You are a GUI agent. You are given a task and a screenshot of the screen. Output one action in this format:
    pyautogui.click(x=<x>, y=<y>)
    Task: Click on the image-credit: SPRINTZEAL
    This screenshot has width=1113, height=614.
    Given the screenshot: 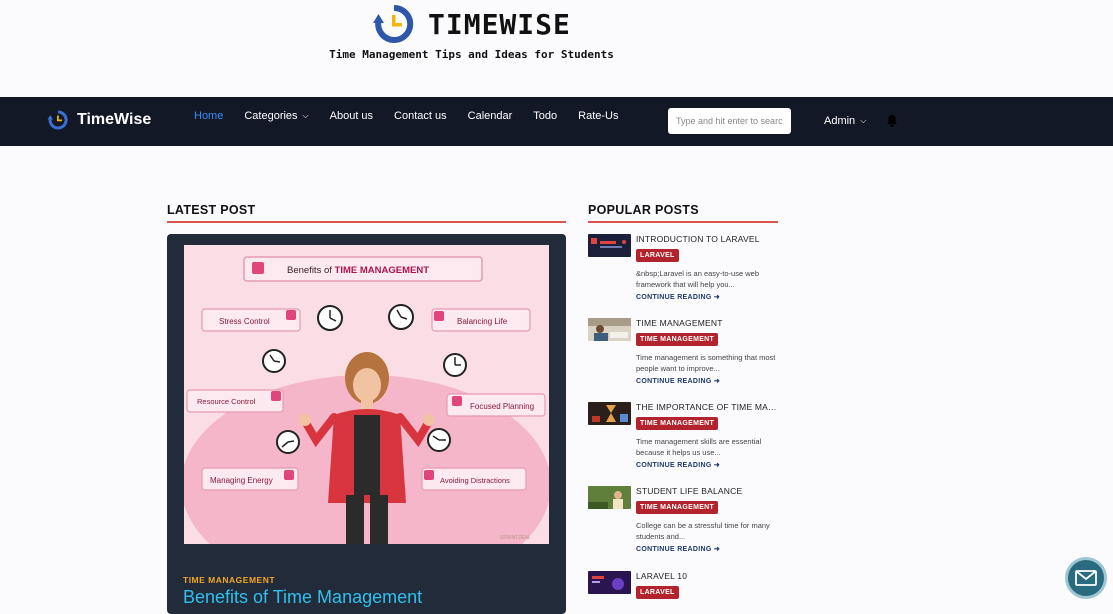 What is the action you would take?
    pyautogui.click(x=515, y=538)
    